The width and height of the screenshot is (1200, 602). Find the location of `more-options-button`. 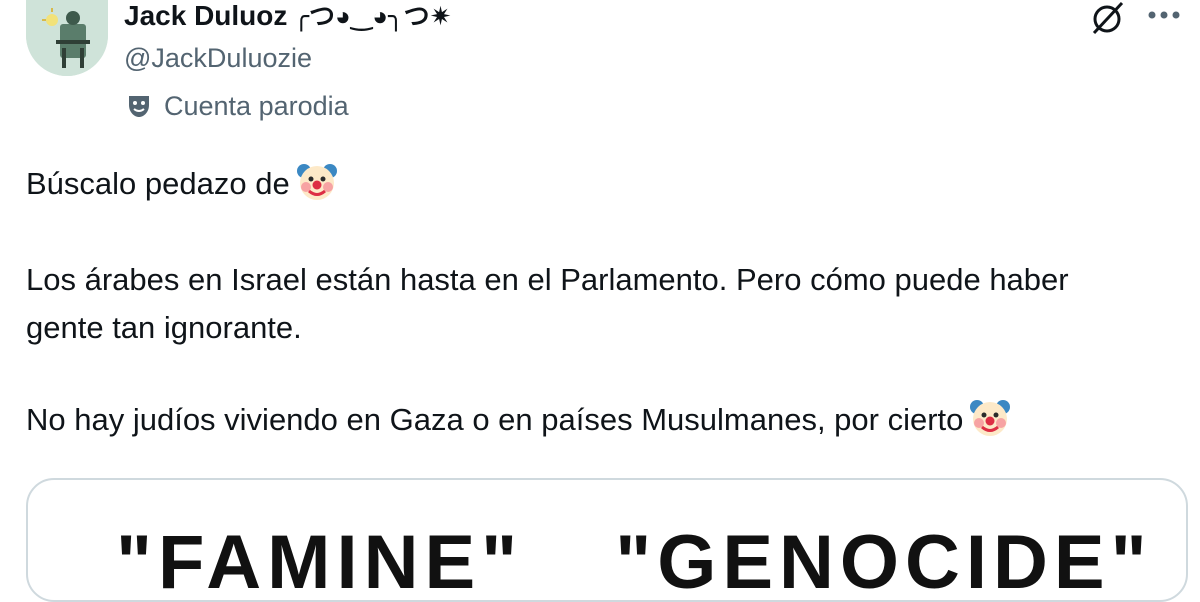

more-options-button is located at coordinates (1164, 15).